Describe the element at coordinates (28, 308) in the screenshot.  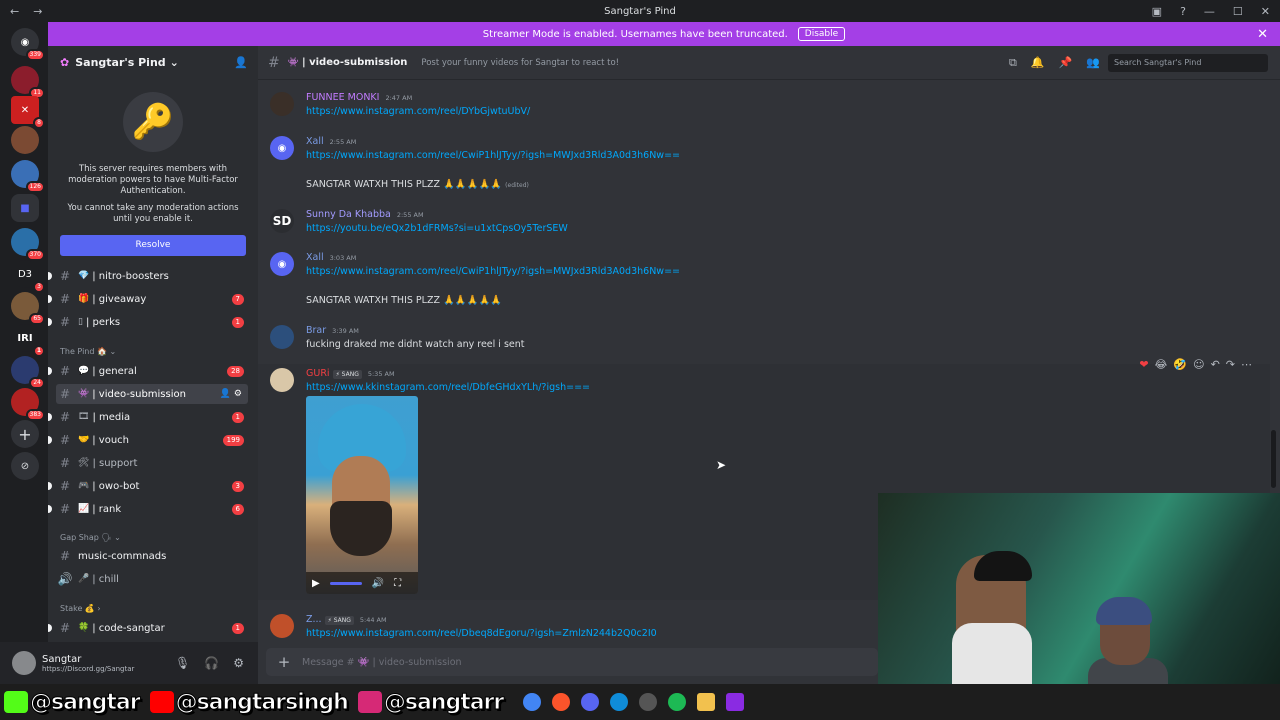
I see `server-icon: 65` at that location.